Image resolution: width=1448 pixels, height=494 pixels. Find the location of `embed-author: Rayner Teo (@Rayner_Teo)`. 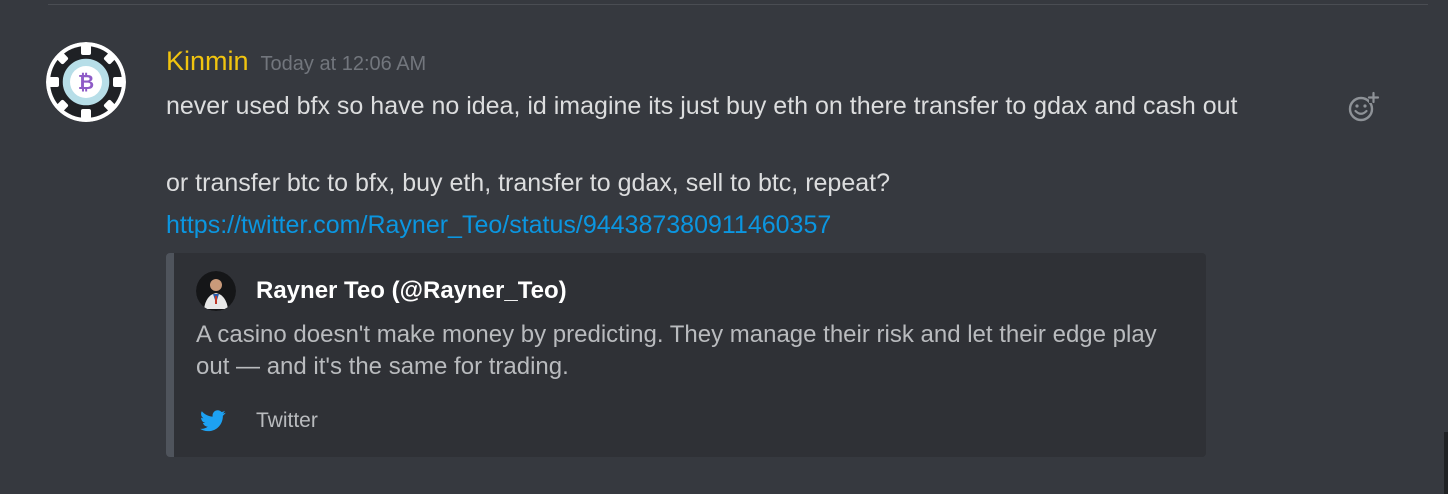

embed-author: Rayner Teo (@Rayner_Teo) is located at coordinates (381, 291).